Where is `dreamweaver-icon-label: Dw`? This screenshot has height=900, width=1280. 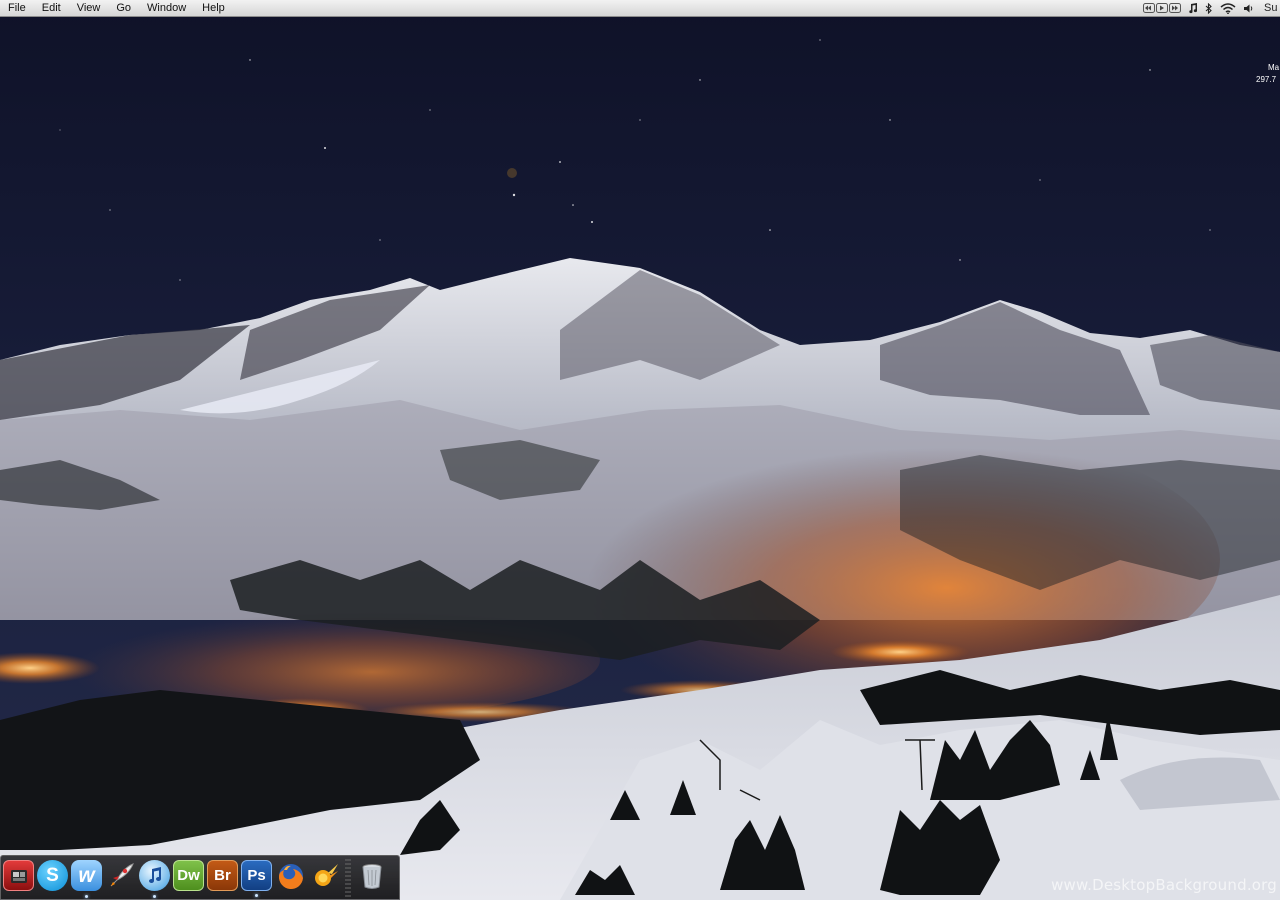
dreamweaver-icon-label: Dw is located at coordinates (188, 875).